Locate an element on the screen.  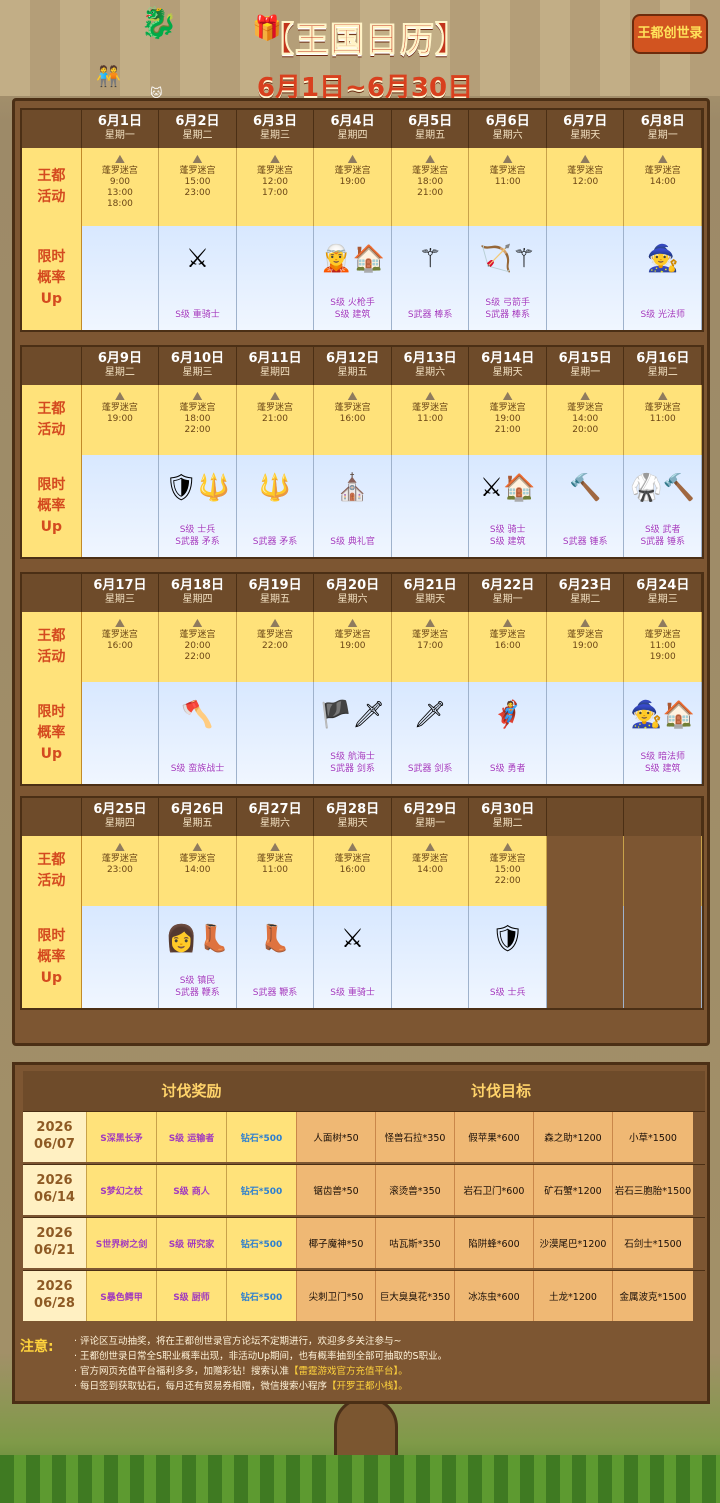
rateup-text: S武器 矛系 is located at coordinates (275, 542).